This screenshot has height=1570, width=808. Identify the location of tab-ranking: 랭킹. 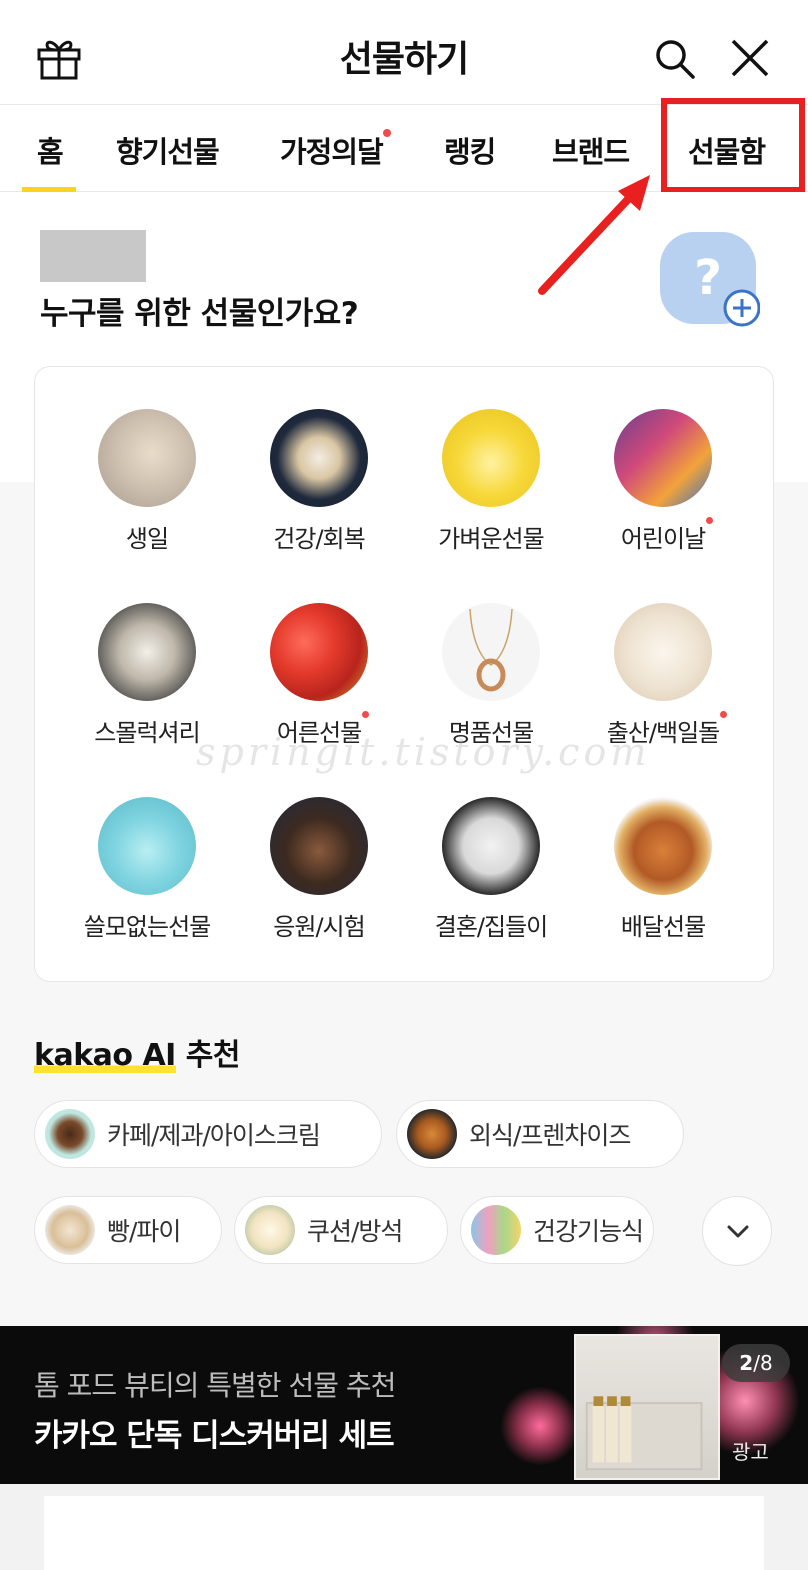
(470, 150).